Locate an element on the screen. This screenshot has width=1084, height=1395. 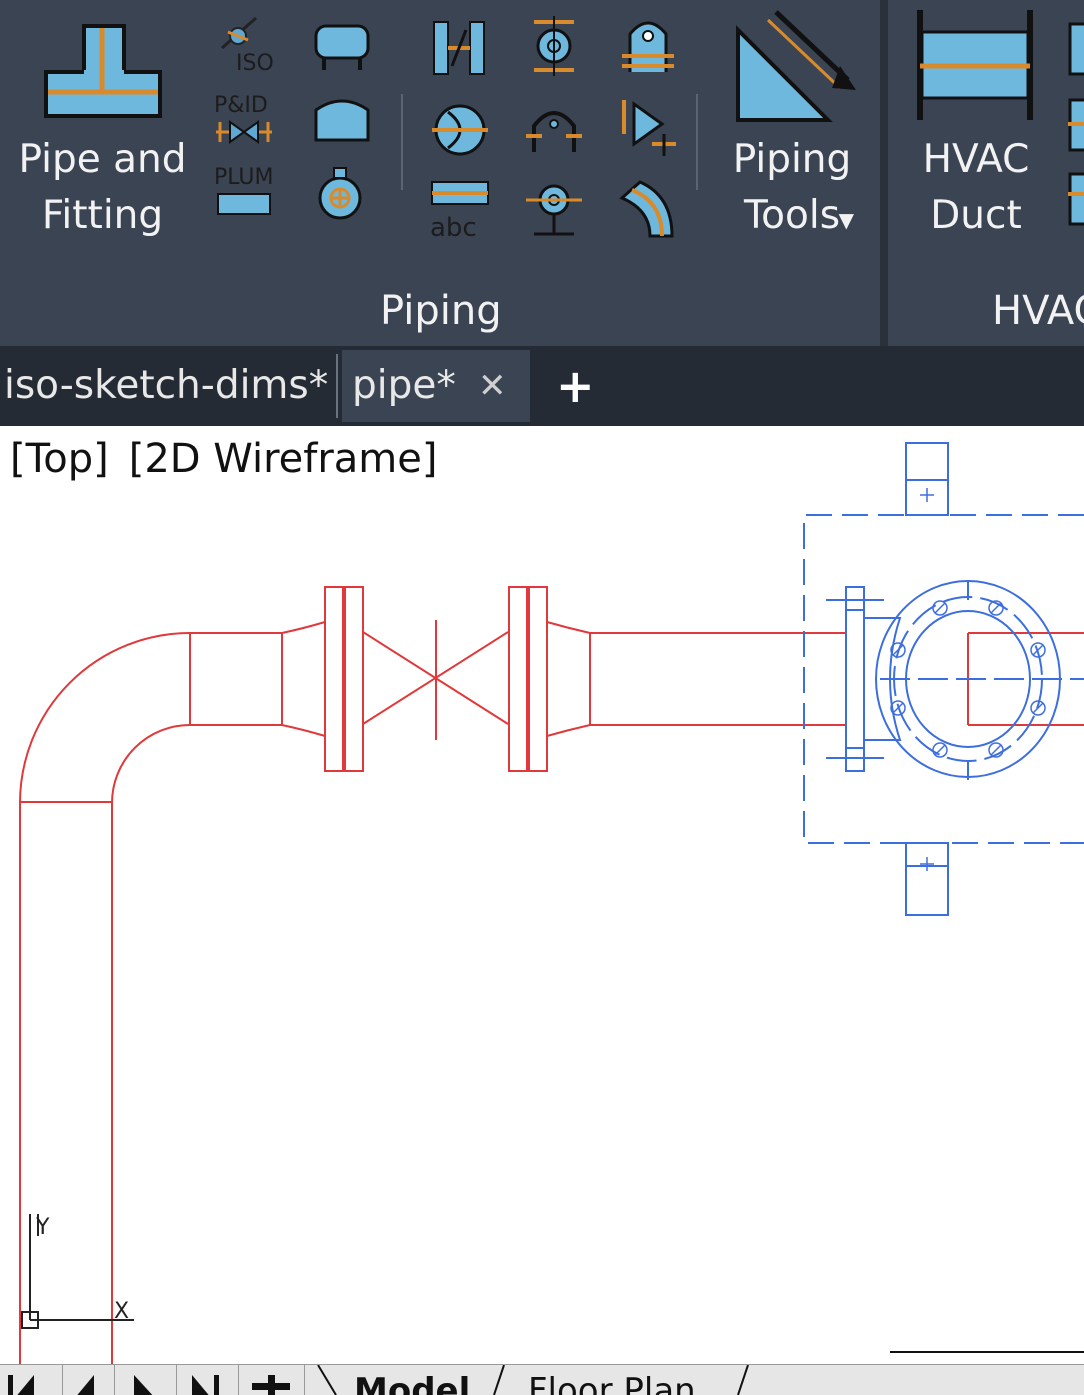
steel-structure-button is located at coordinates (460, 48).